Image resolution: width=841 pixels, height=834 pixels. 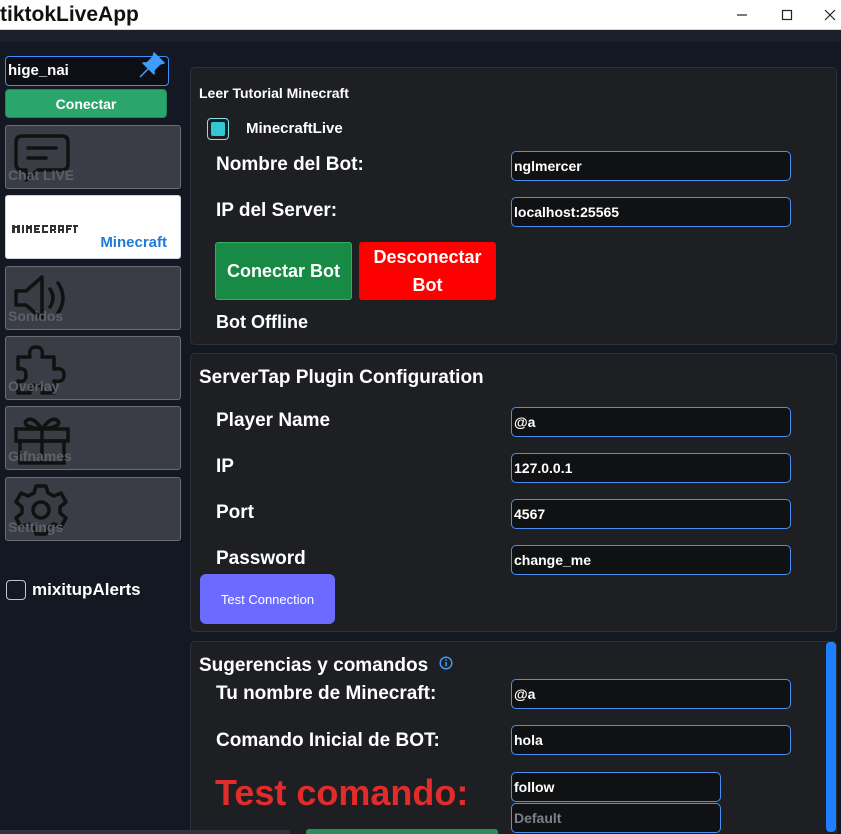 What do you see at coordinates (225, 466) in the screenshot?
I see `ip-label: IP` at bounding box center [225, 466].